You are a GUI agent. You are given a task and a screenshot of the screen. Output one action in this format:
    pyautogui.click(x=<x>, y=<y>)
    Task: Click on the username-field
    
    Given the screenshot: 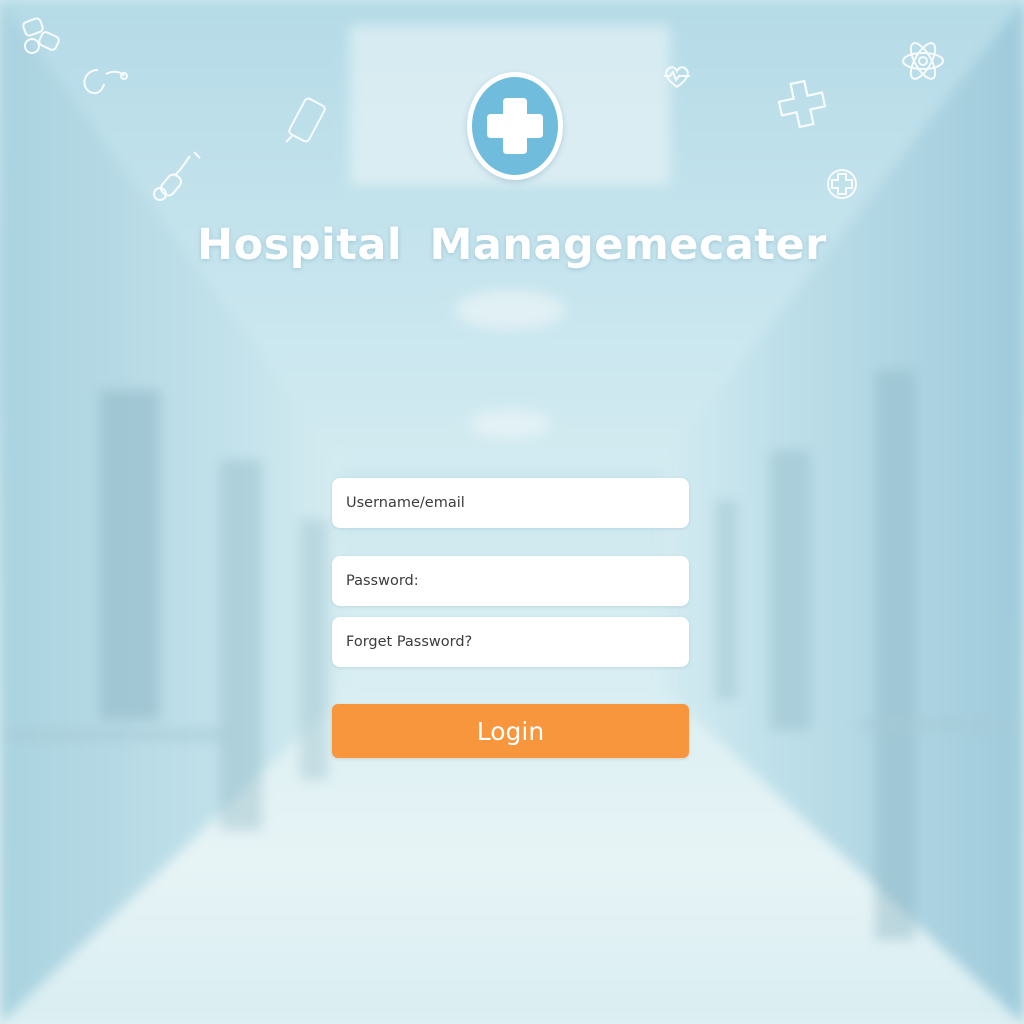 What is the action you would take?
    pyautogui.click(x=510, y=503)
    